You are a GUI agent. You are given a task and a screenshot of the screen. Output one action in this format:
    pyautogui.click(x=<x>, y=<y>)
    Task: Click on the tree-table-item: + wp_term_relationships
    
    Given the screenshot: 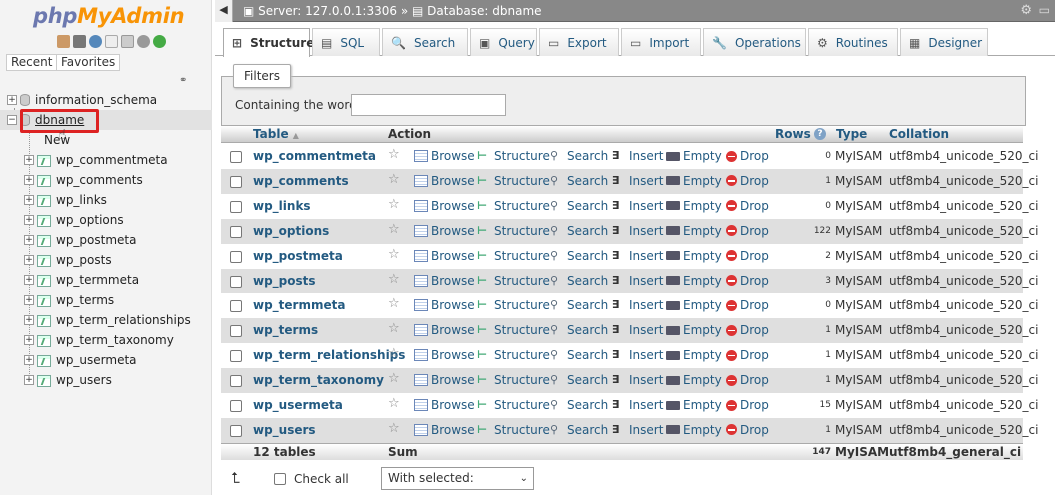 What is the action you would take?
    pyautogui.click(x=107, y=320)
    